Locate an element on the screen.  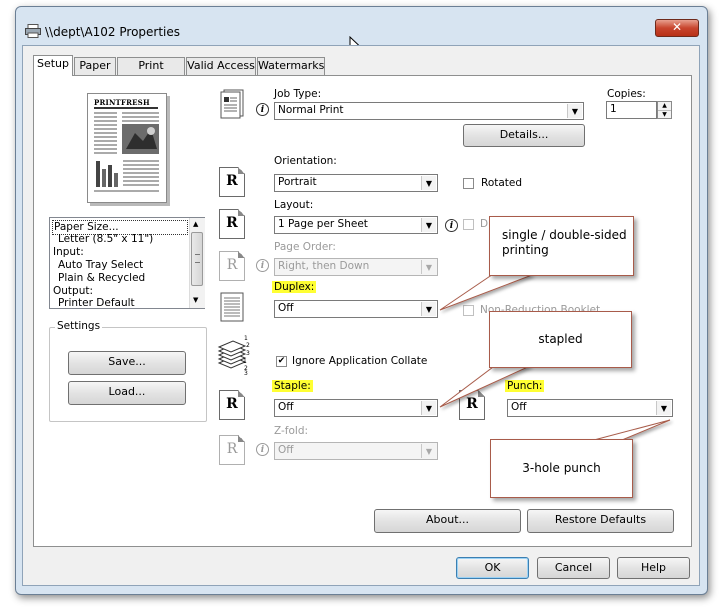
duplex-callout-text: single / double-sided printing is located at coordinates (564, 242).